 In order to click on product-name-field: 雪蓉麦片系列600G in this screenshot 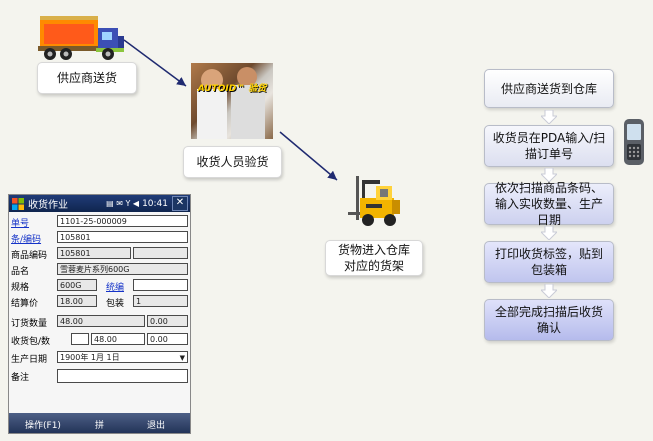, I will do `click(122, 269)`.